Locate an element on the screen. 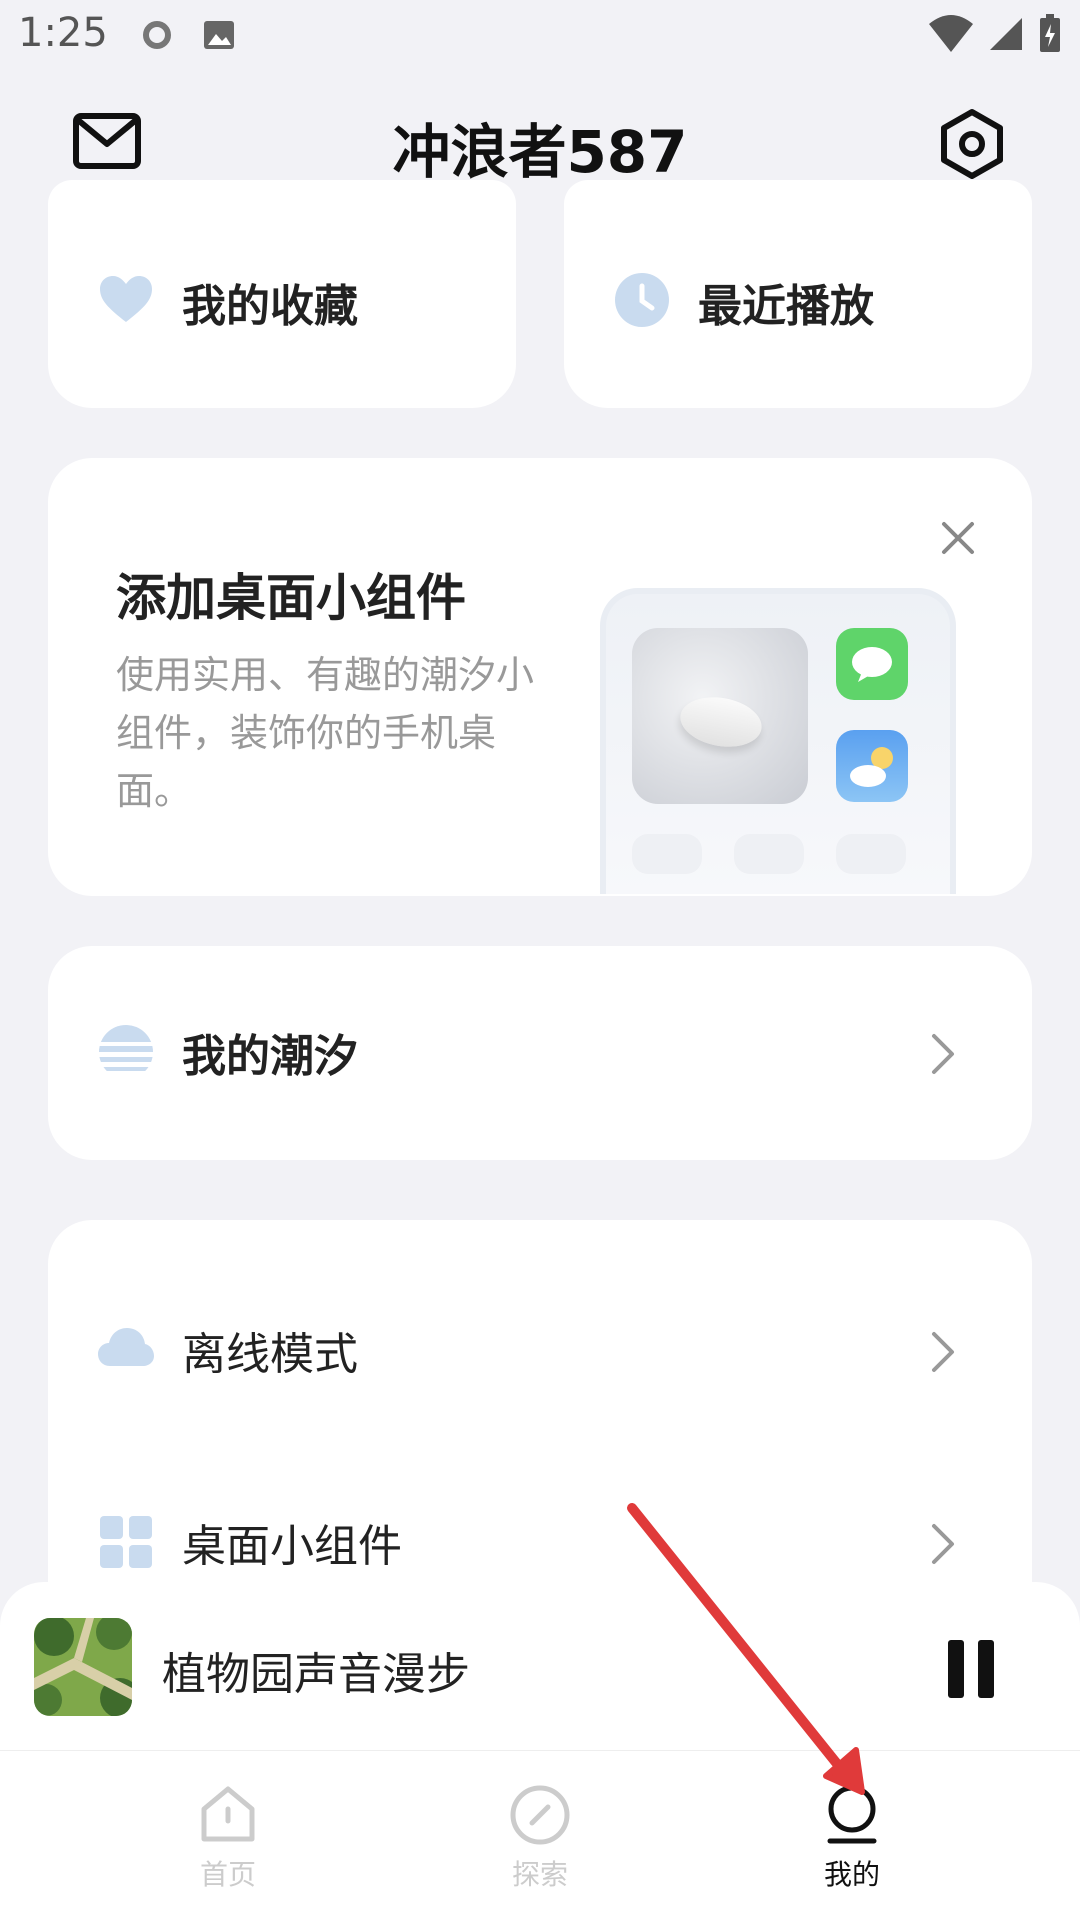  bottom-nav: 首页 探索 我的 is located at coordinates (540, 1835).